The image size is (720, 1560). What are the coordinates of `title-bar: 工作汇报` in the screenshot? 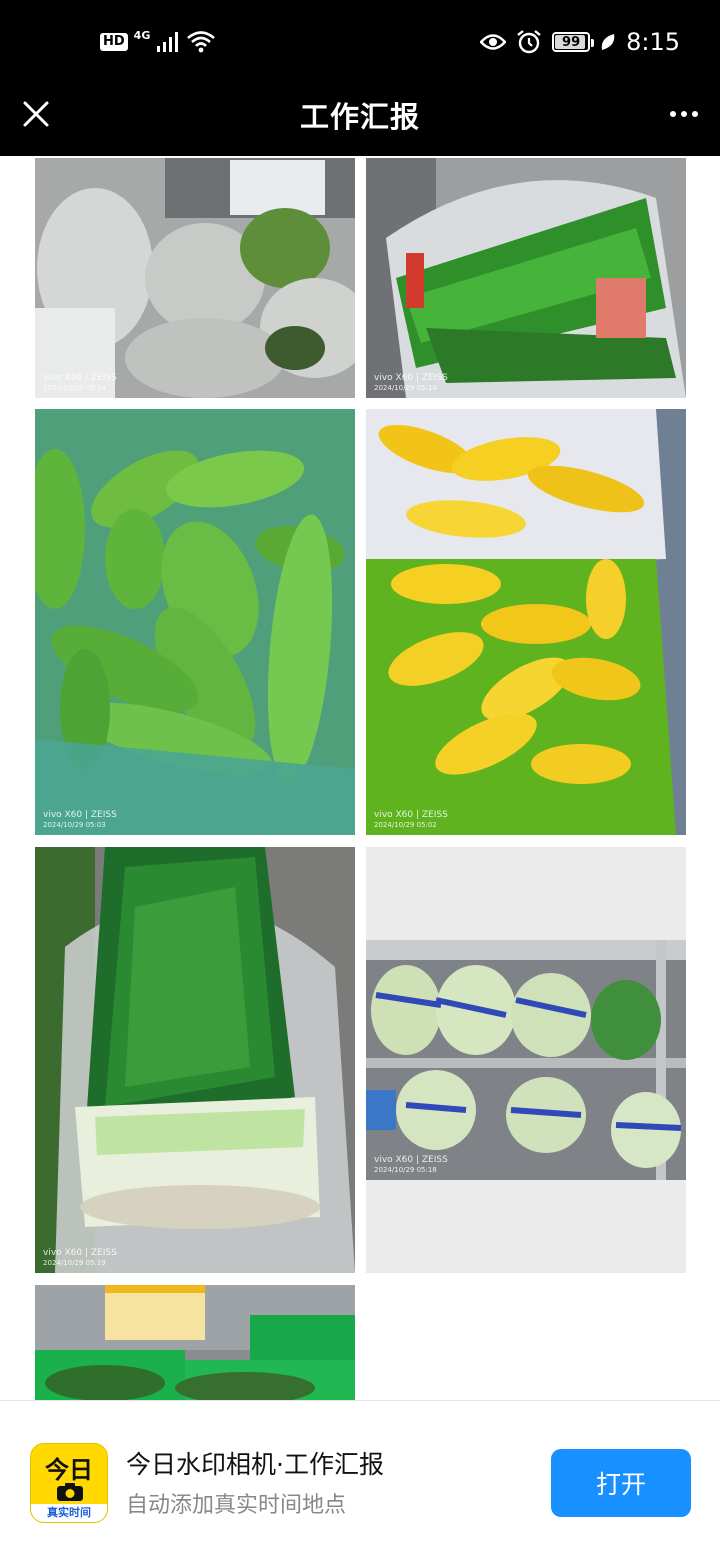 It's located at (360, 120).